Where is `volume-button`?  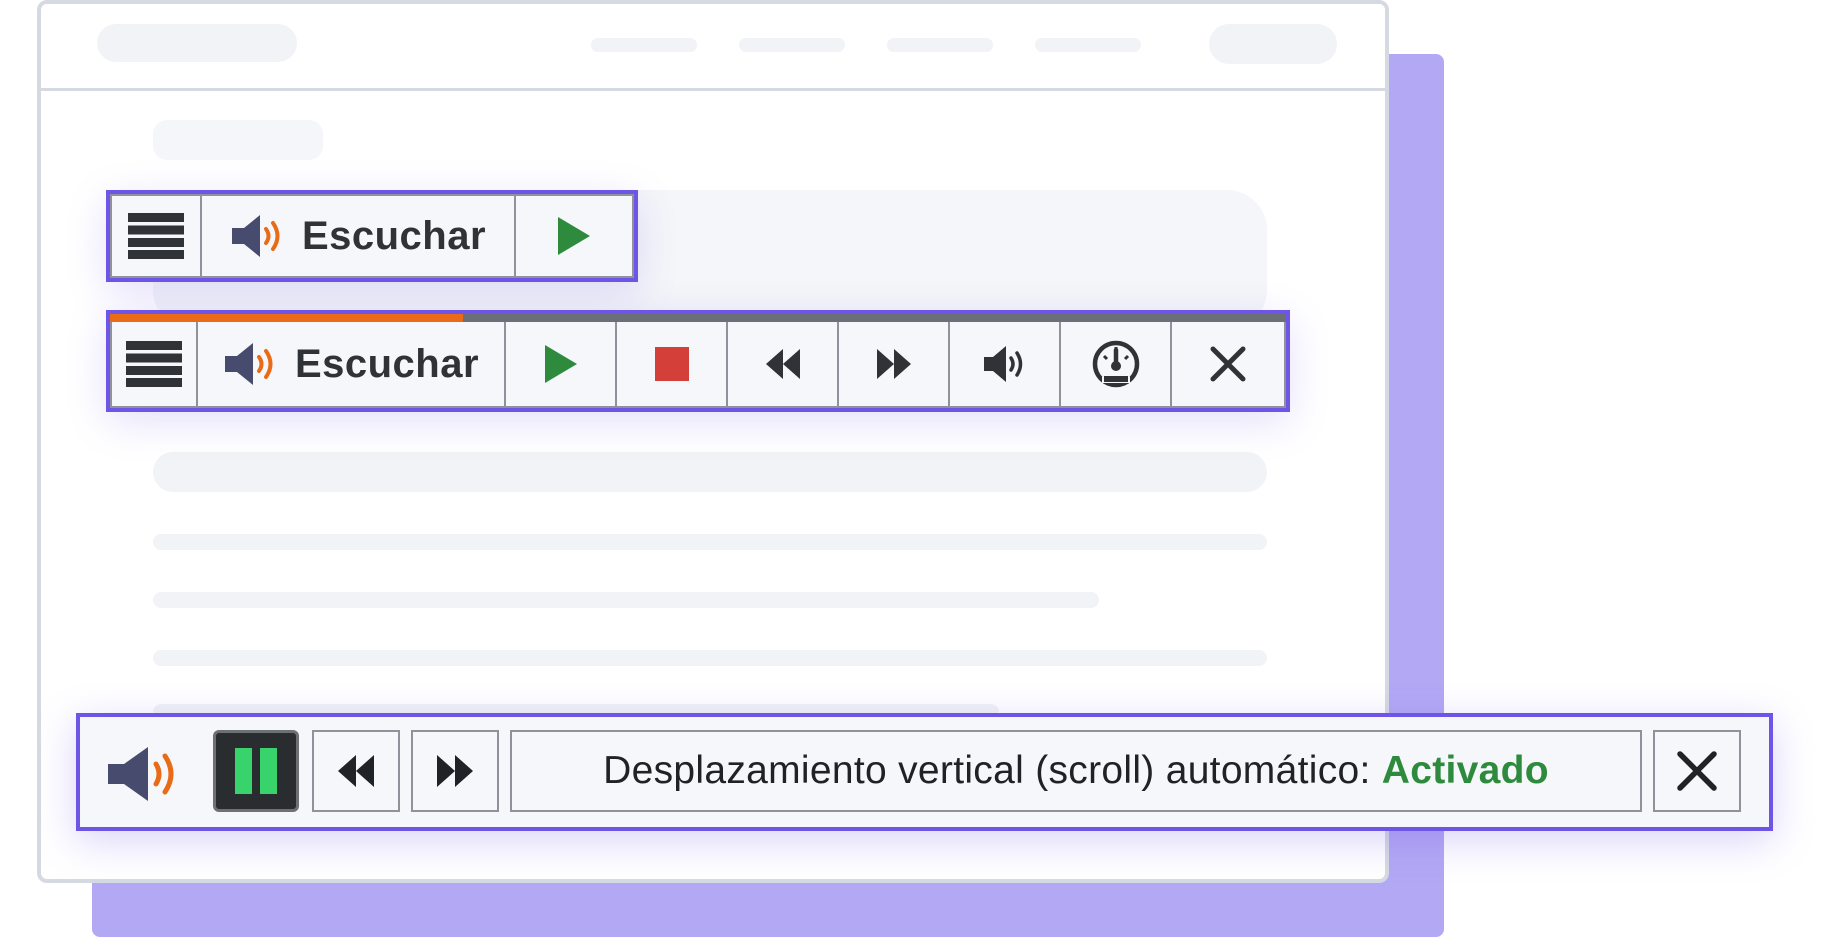
volume-button is located at coordinates (1005, 364).